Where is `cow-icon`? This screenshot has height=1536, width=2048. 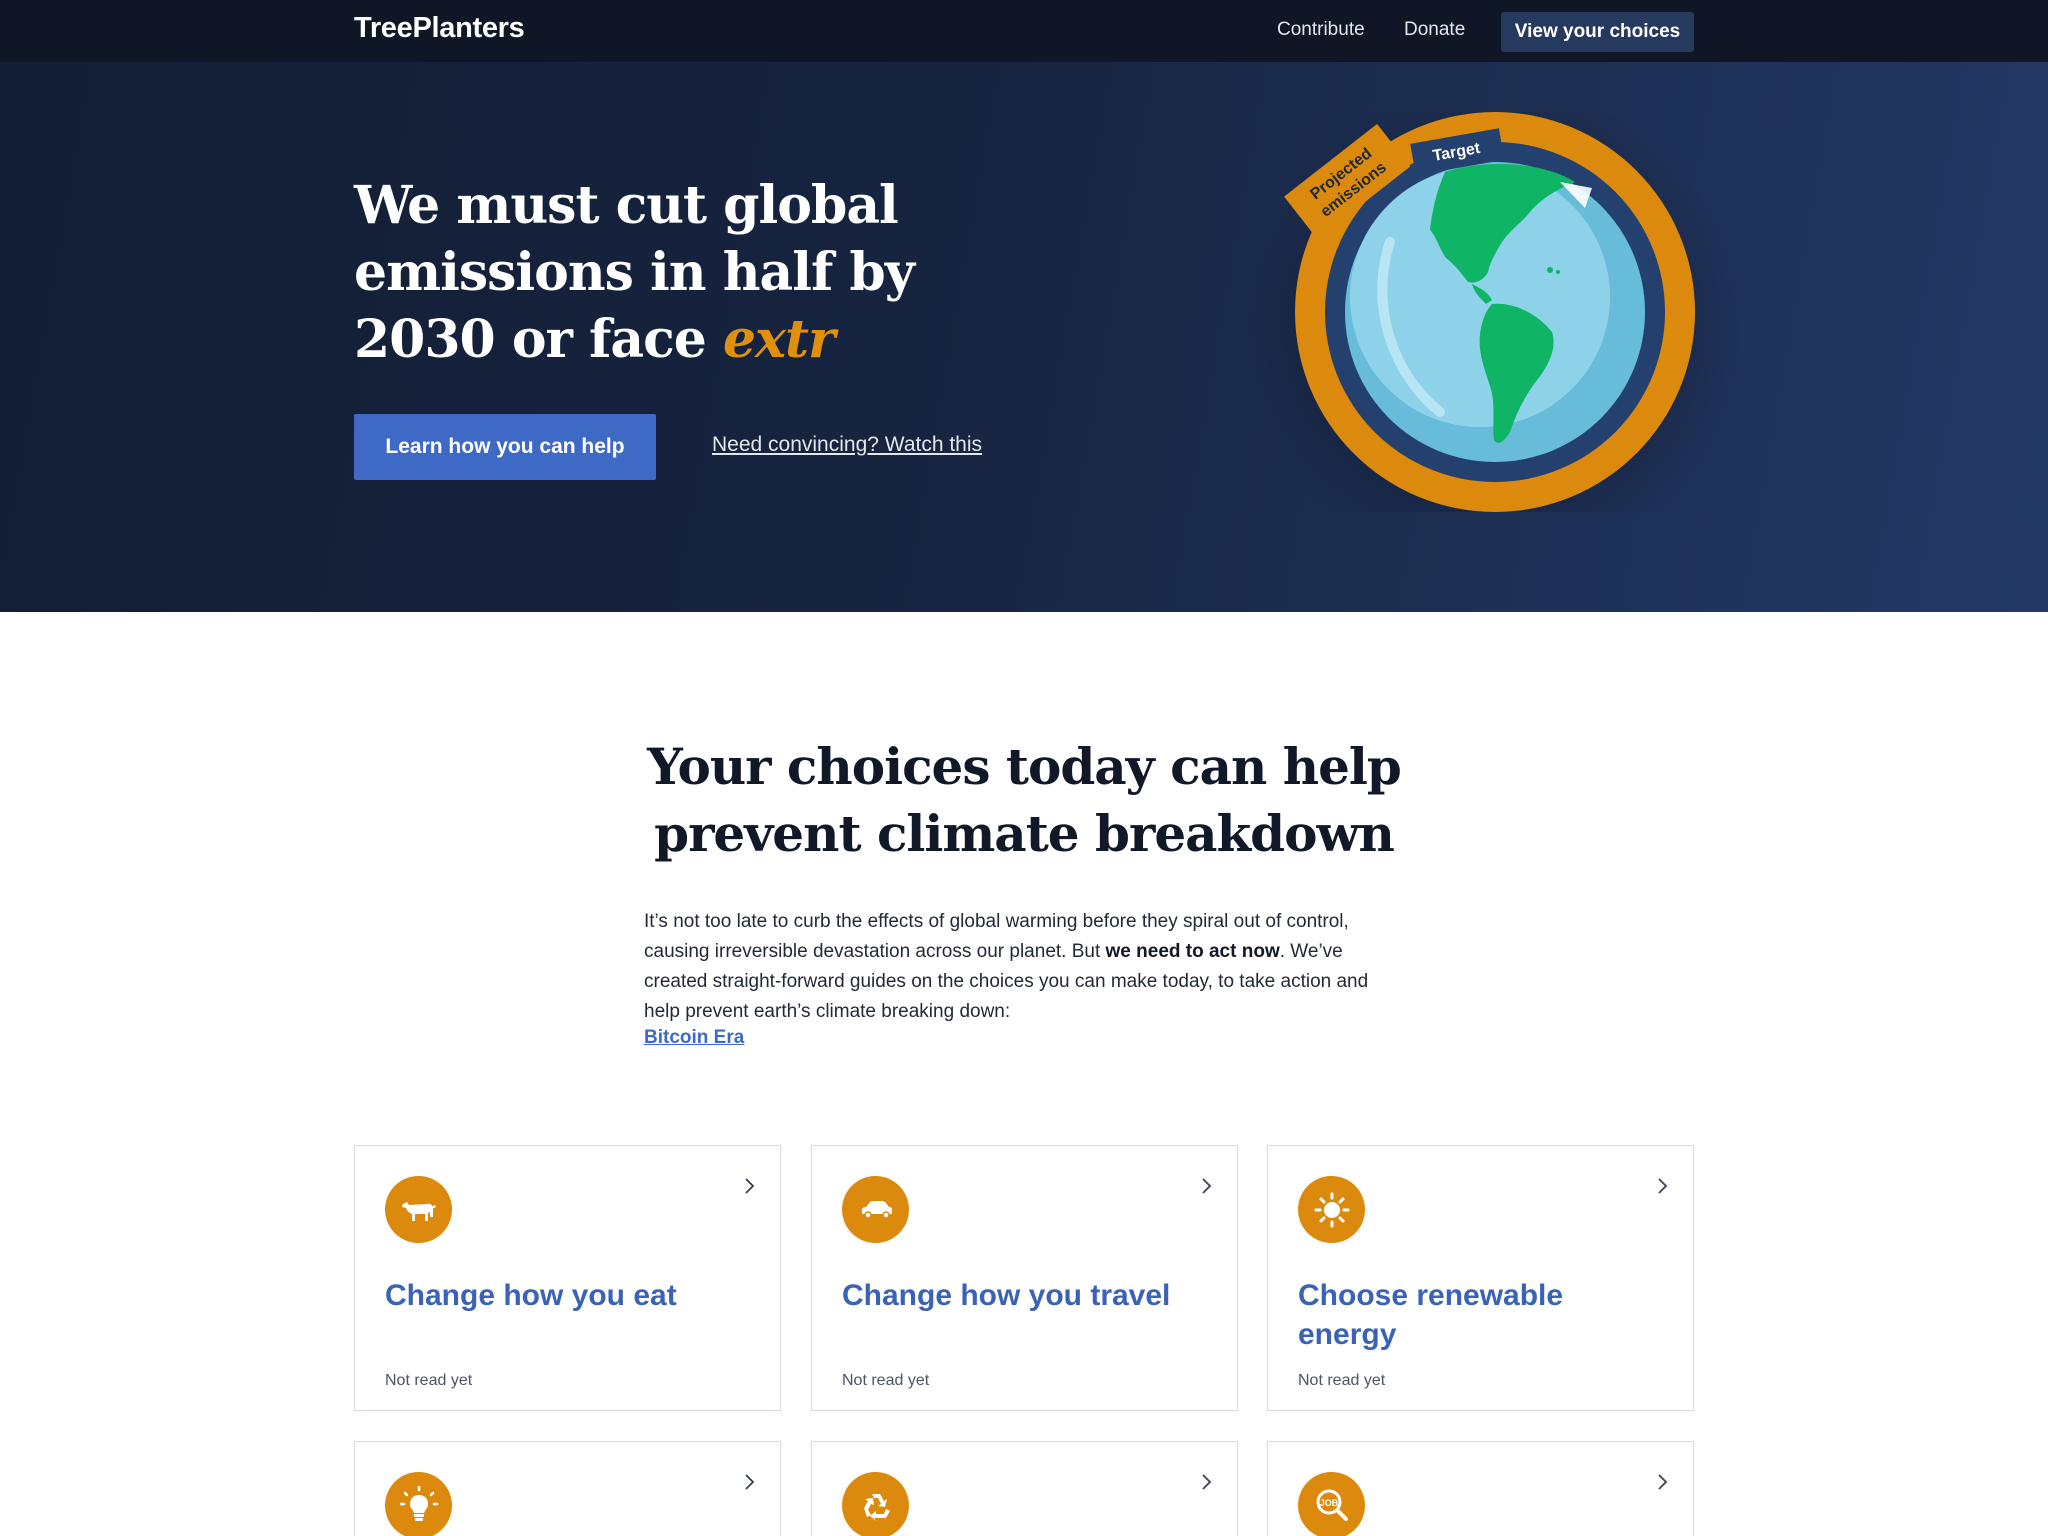 cow-icon is located at coordinates (418, 1209).